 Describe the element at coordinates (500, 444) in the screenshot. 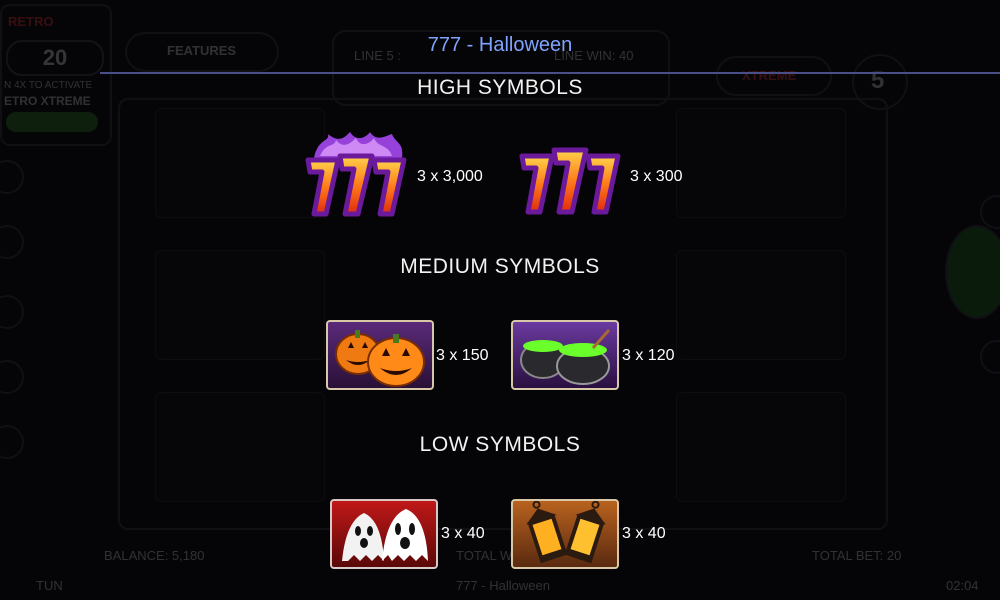

I see `low-symbols-heading: LOW SYMBOLS` at that location.